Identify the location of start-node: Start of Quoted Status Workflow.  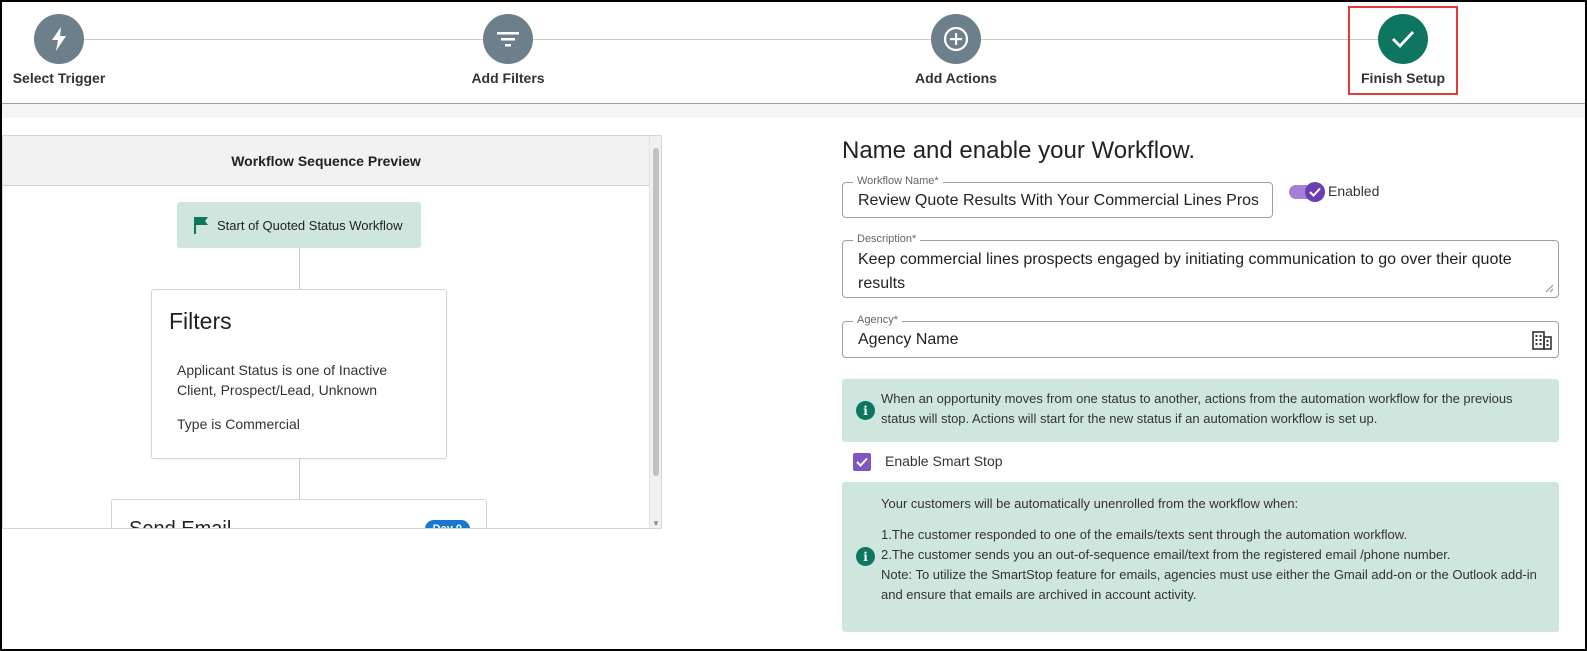
(299, 225).